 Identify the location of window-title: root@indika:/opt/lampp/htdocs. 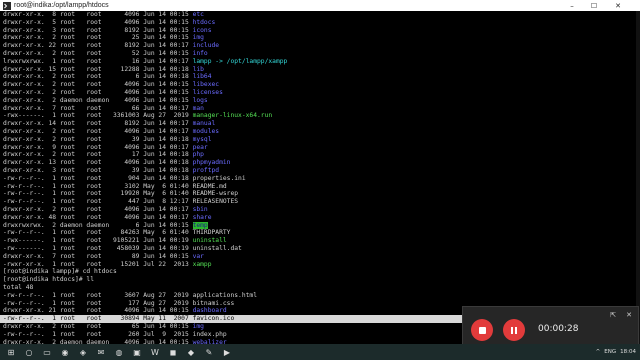
(61, 5).